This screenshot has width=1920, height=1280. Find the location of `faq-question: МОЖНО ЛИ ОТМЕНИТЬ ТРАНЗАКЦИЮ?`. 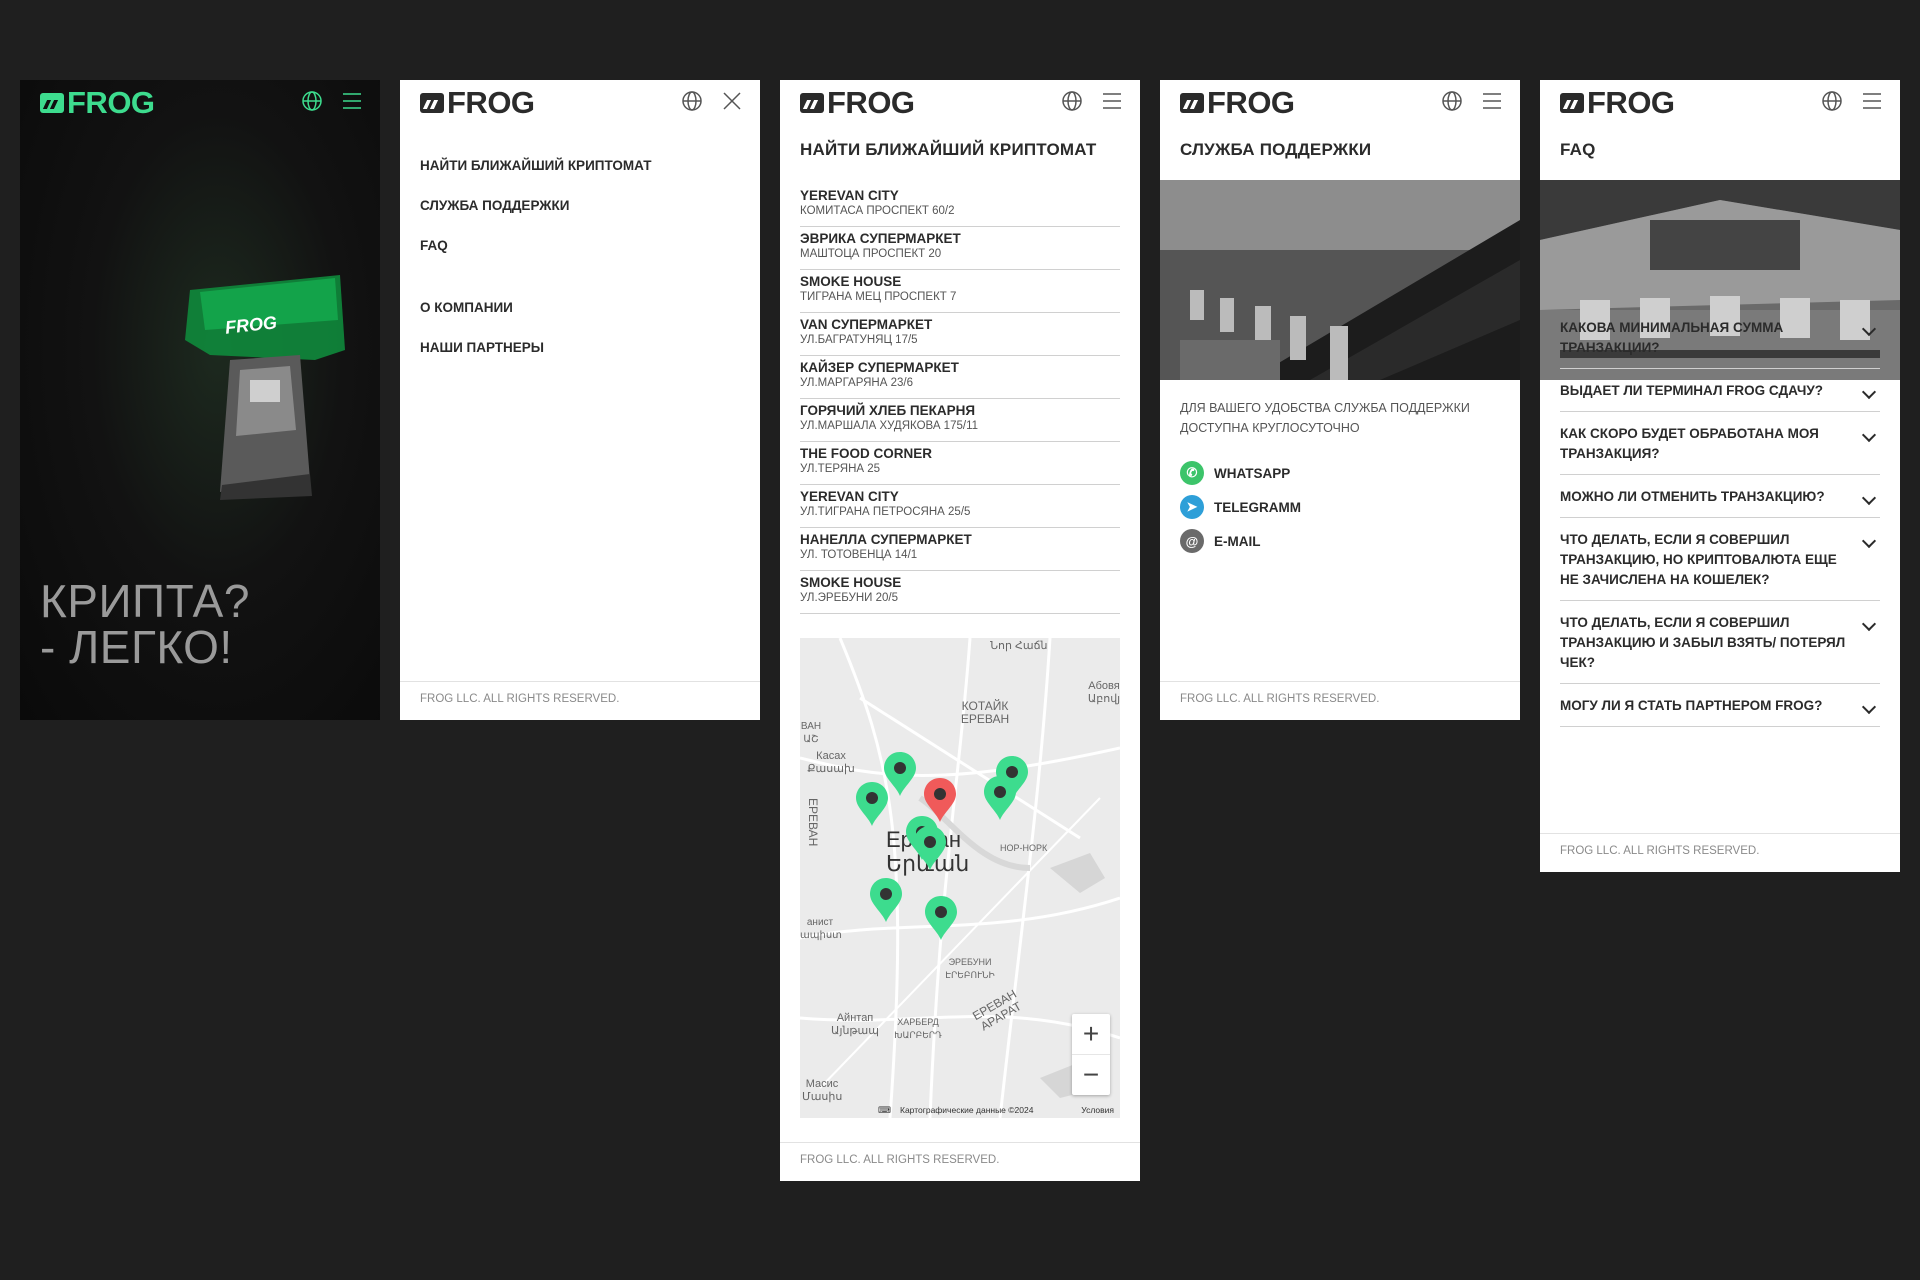

faq-question: МОЖНО ЛИ ОТМЕНИТЬ ТРАНЗАКЦИЮ? is located at coordinates (1692, 496).